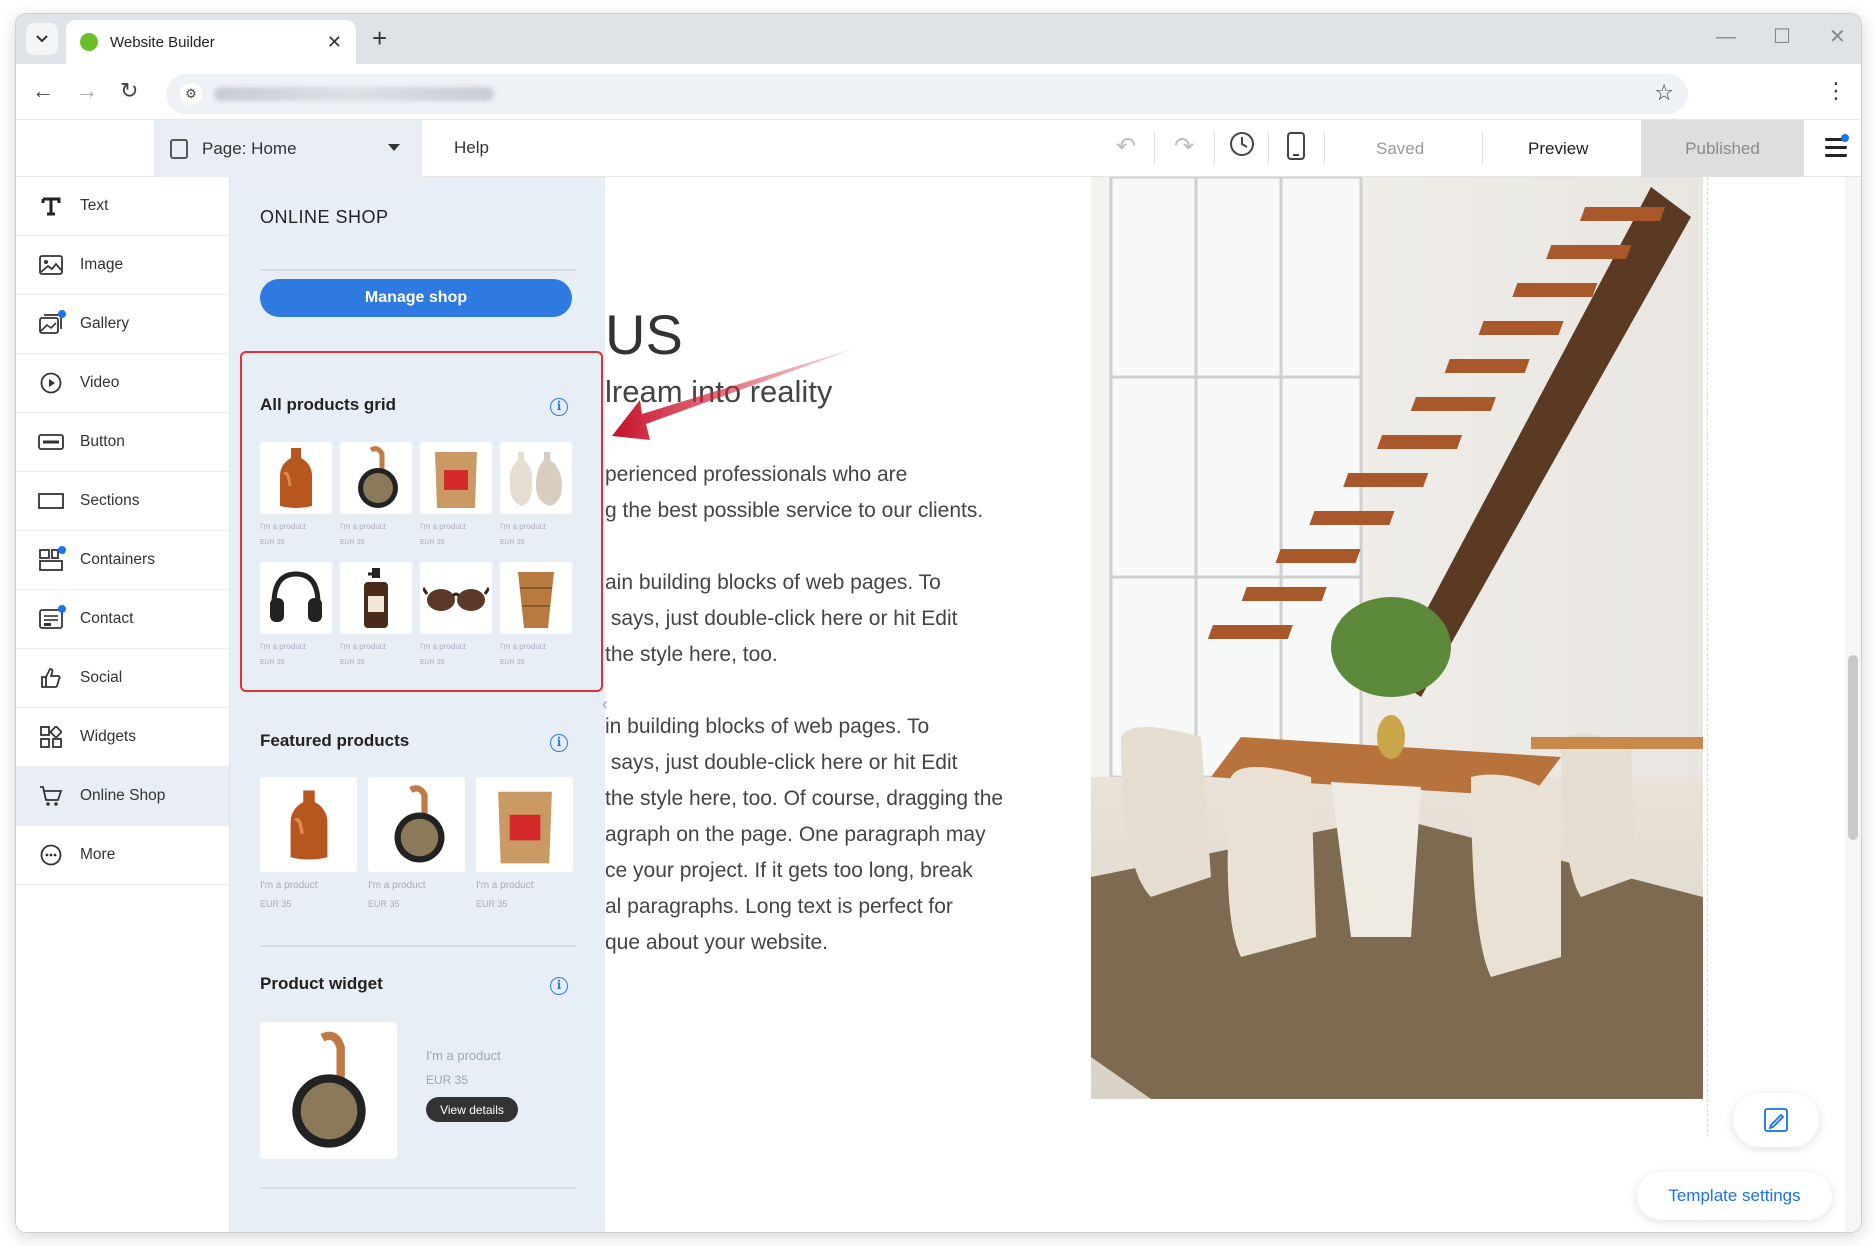  What do you see at coordinates (321, 983) in the screenshot?
I see `product-widget-title: Product widget` at bounding box center [321, 983].